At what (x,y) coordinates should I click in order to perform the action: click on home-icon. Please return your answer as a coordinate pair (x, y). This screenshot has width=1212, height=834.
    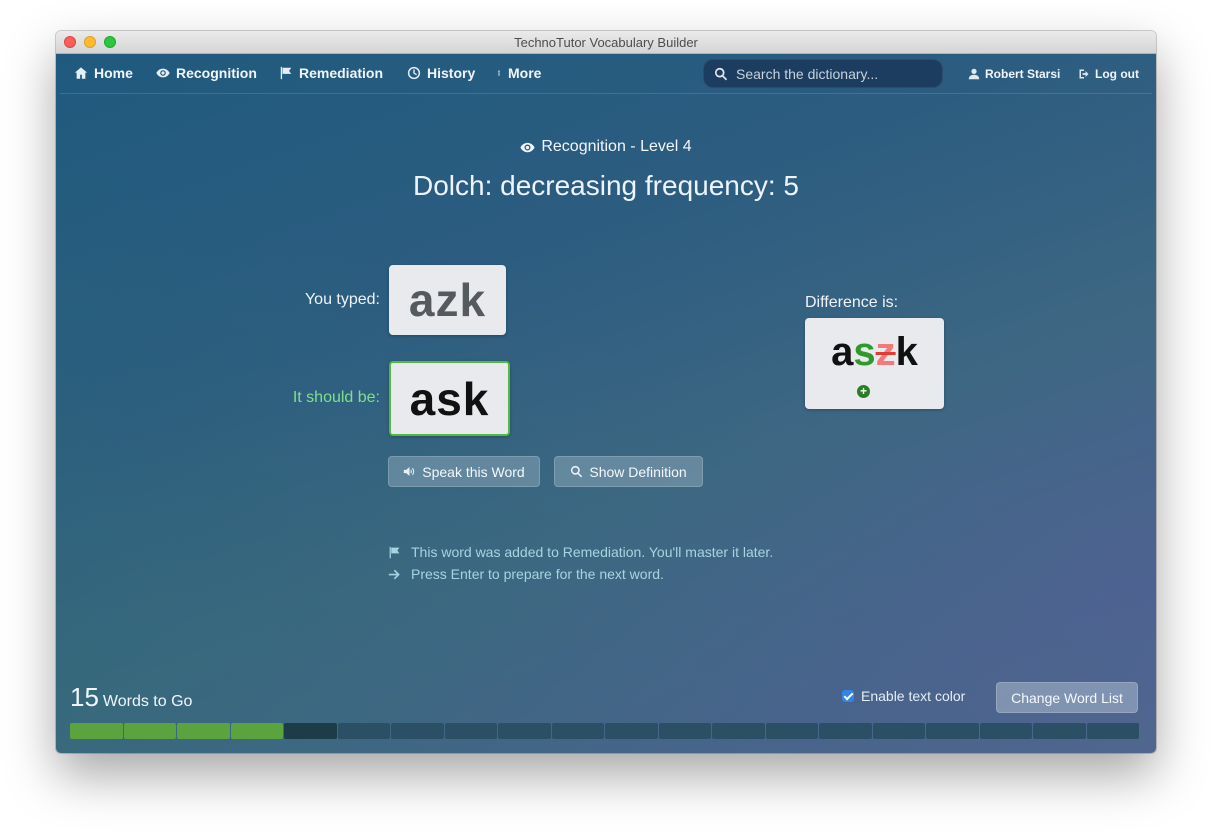
    Looking at the image, I should click on (81, 73).